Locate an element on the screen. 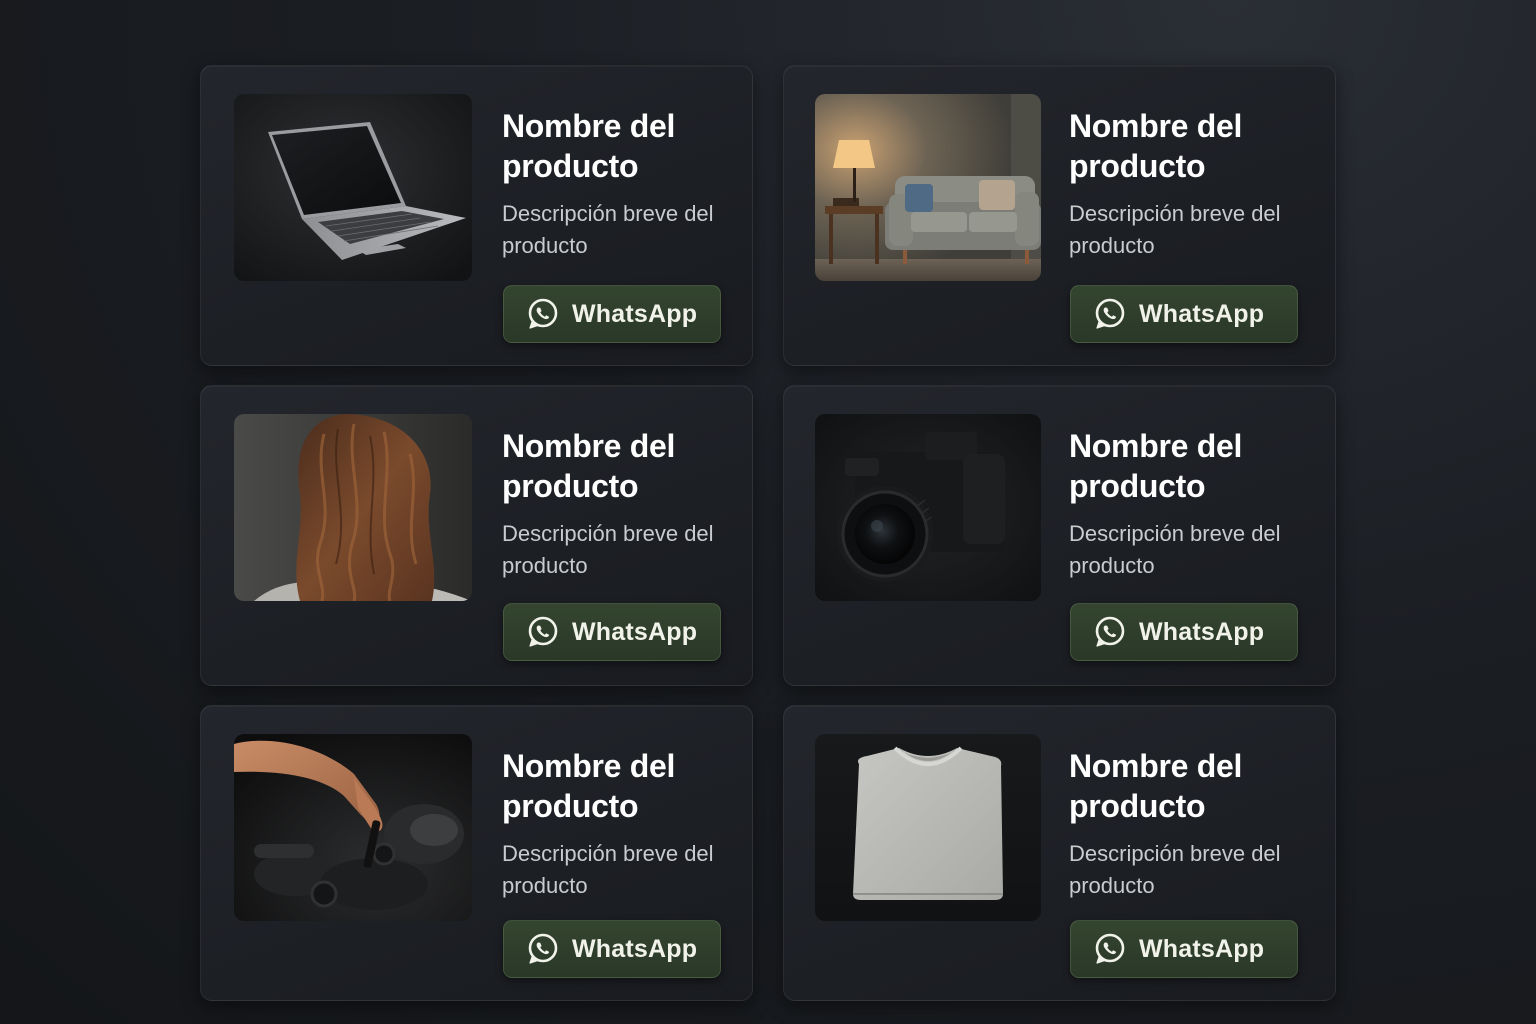  product-image-engine is located at coordinates (353, 827).